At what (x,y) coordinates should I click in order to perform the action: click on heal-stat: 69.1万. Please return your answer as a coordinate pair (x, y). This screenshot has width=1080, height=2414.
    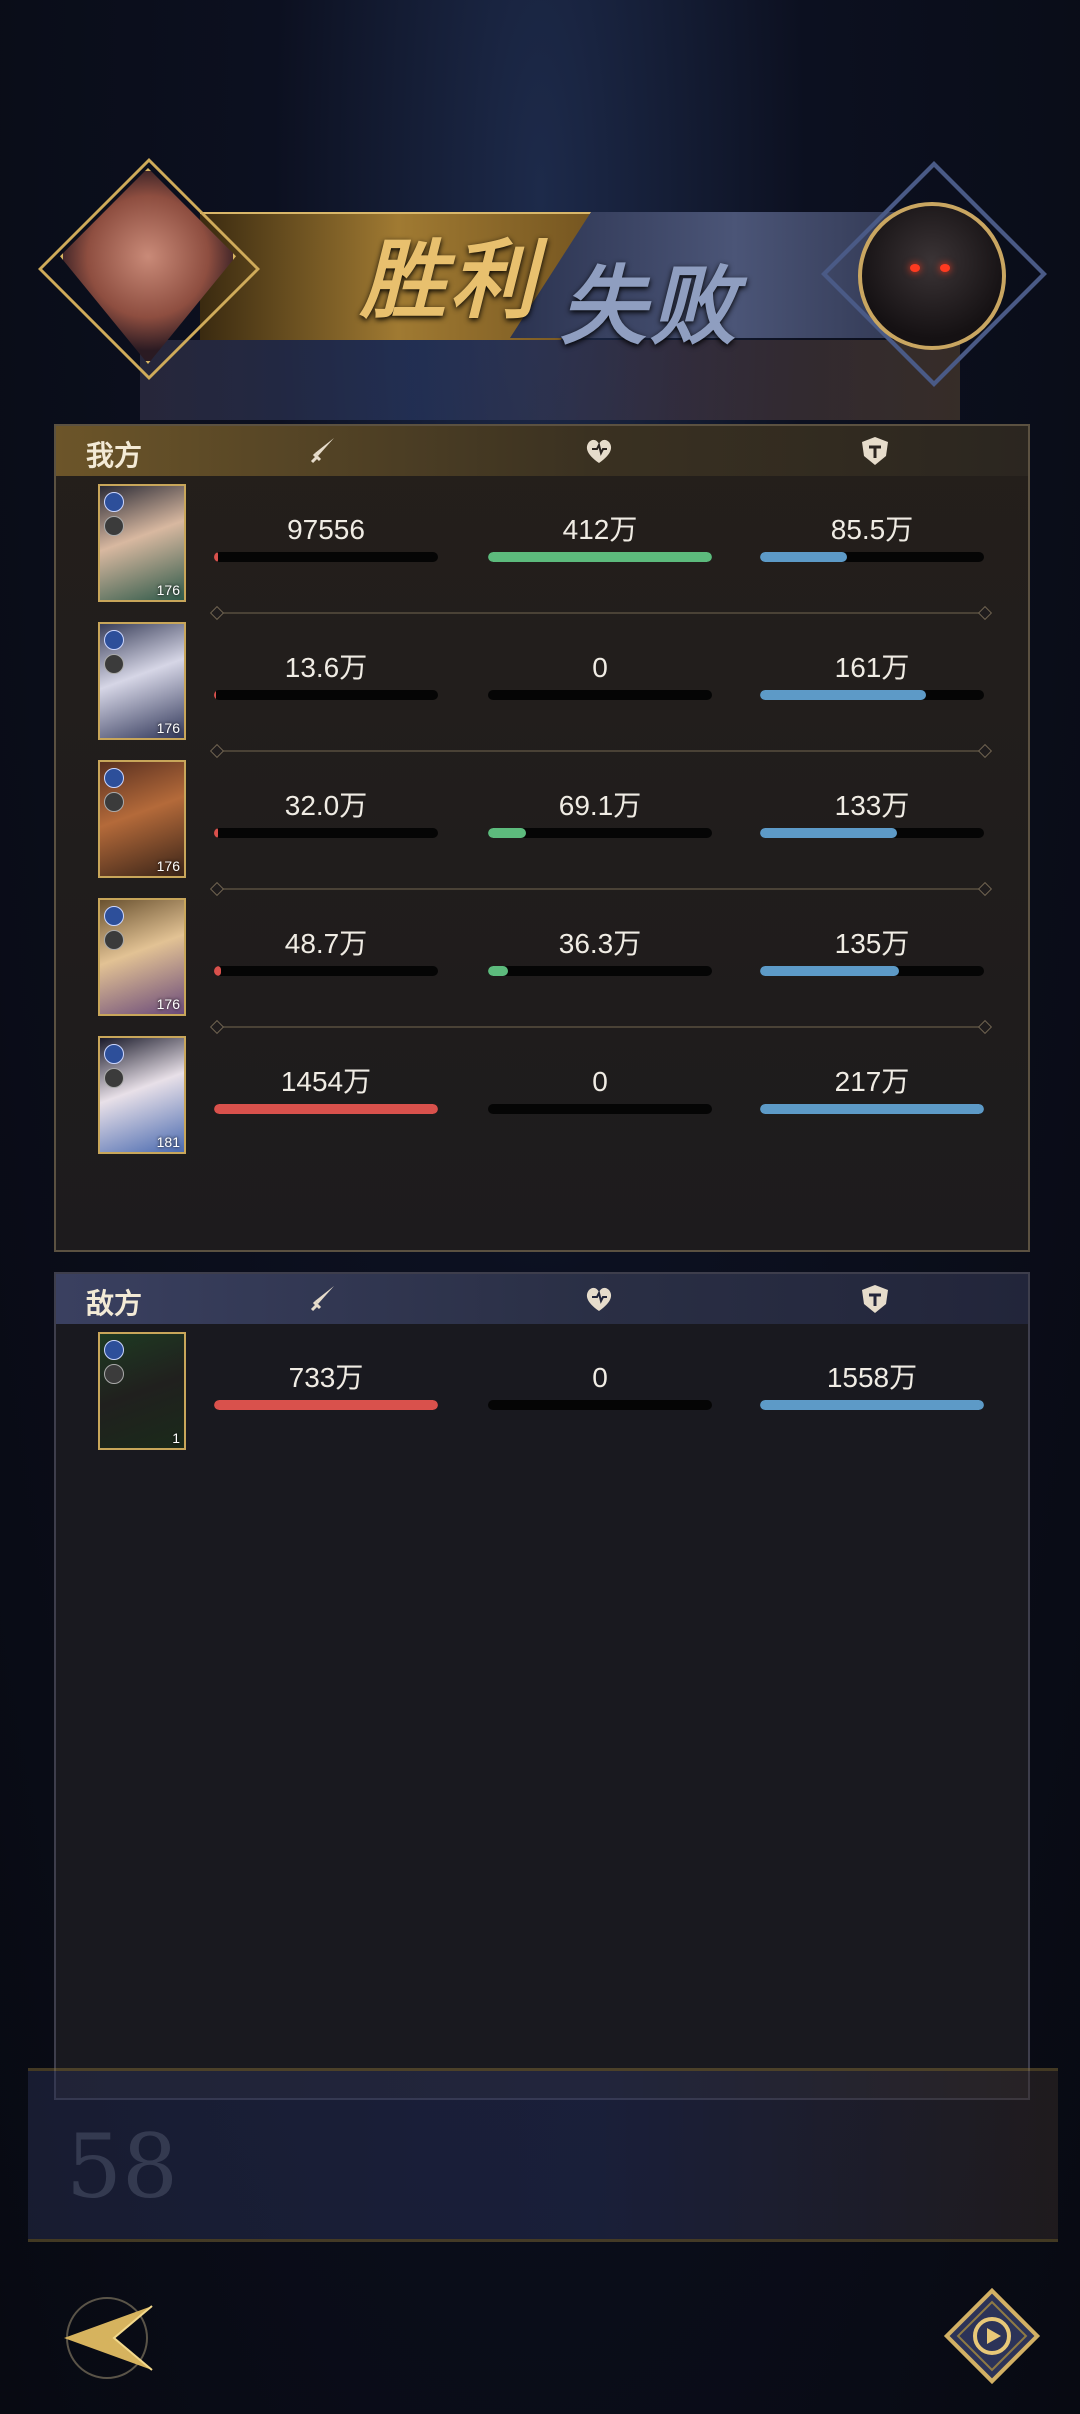
    Looking at the image, I should click on (600, 813).